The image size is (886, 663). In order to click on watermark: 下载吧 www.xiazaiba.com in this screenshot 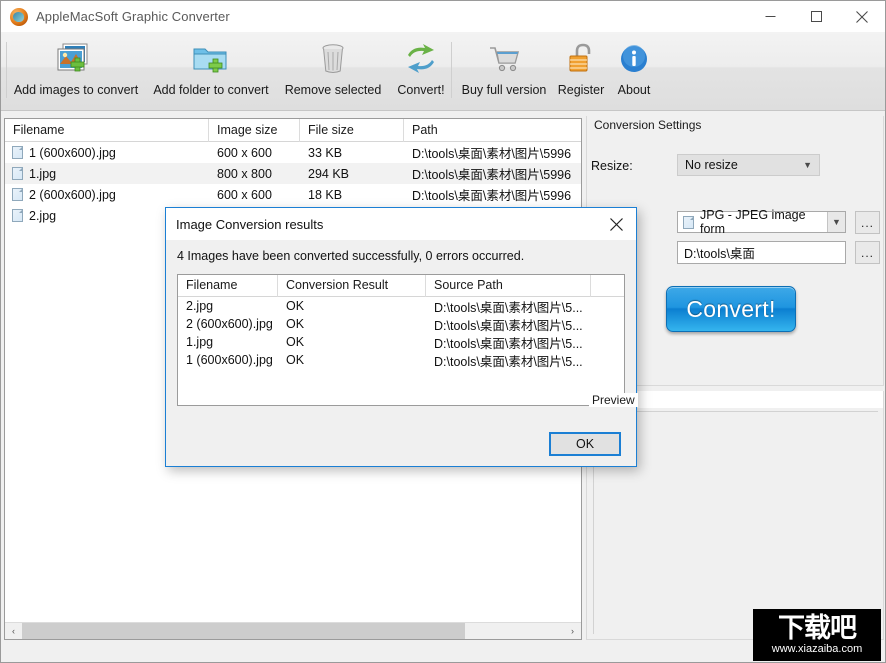, I will do `click(817, 635)`.